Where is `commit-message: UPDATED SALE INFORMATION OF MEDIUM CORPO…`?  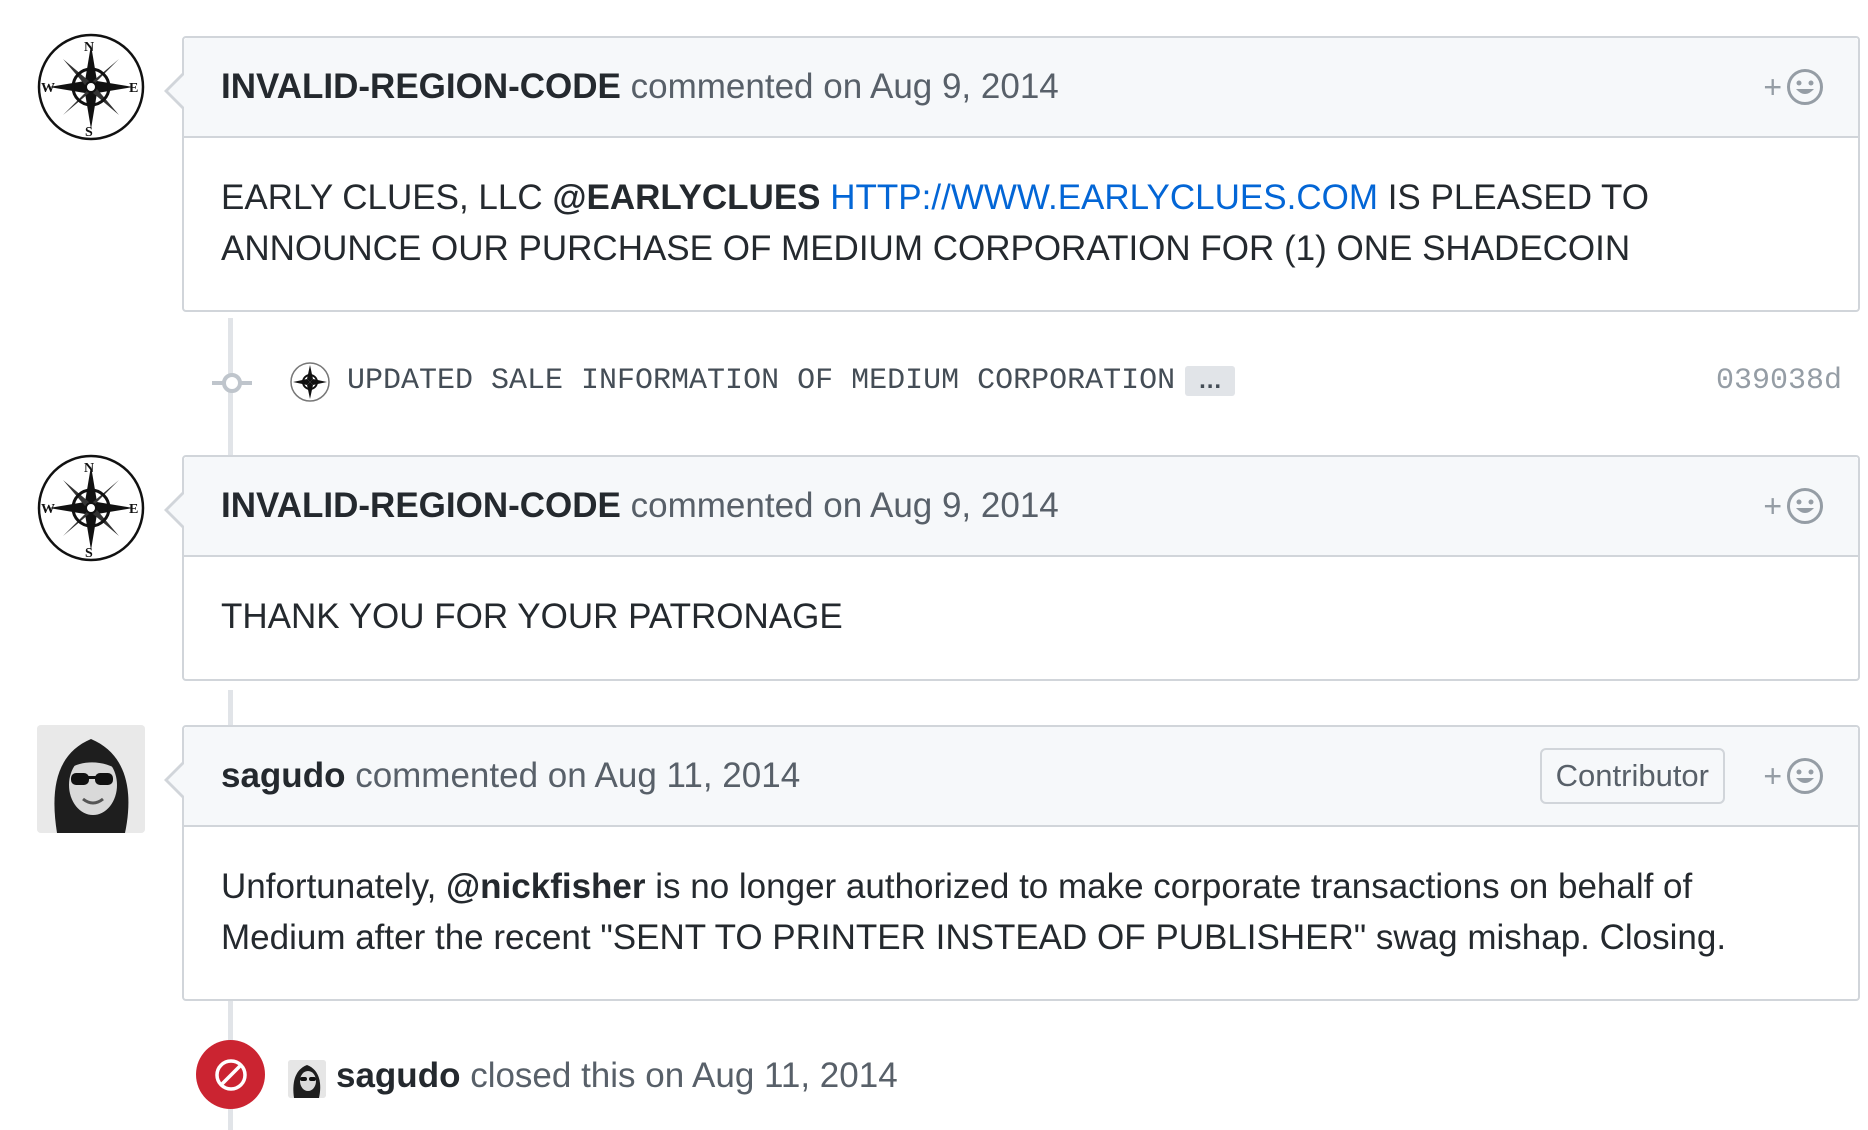 commit-message: UPDATED SALE INFORMATION OF MEDIUM CORPO… is located at coordinates (791, 381).